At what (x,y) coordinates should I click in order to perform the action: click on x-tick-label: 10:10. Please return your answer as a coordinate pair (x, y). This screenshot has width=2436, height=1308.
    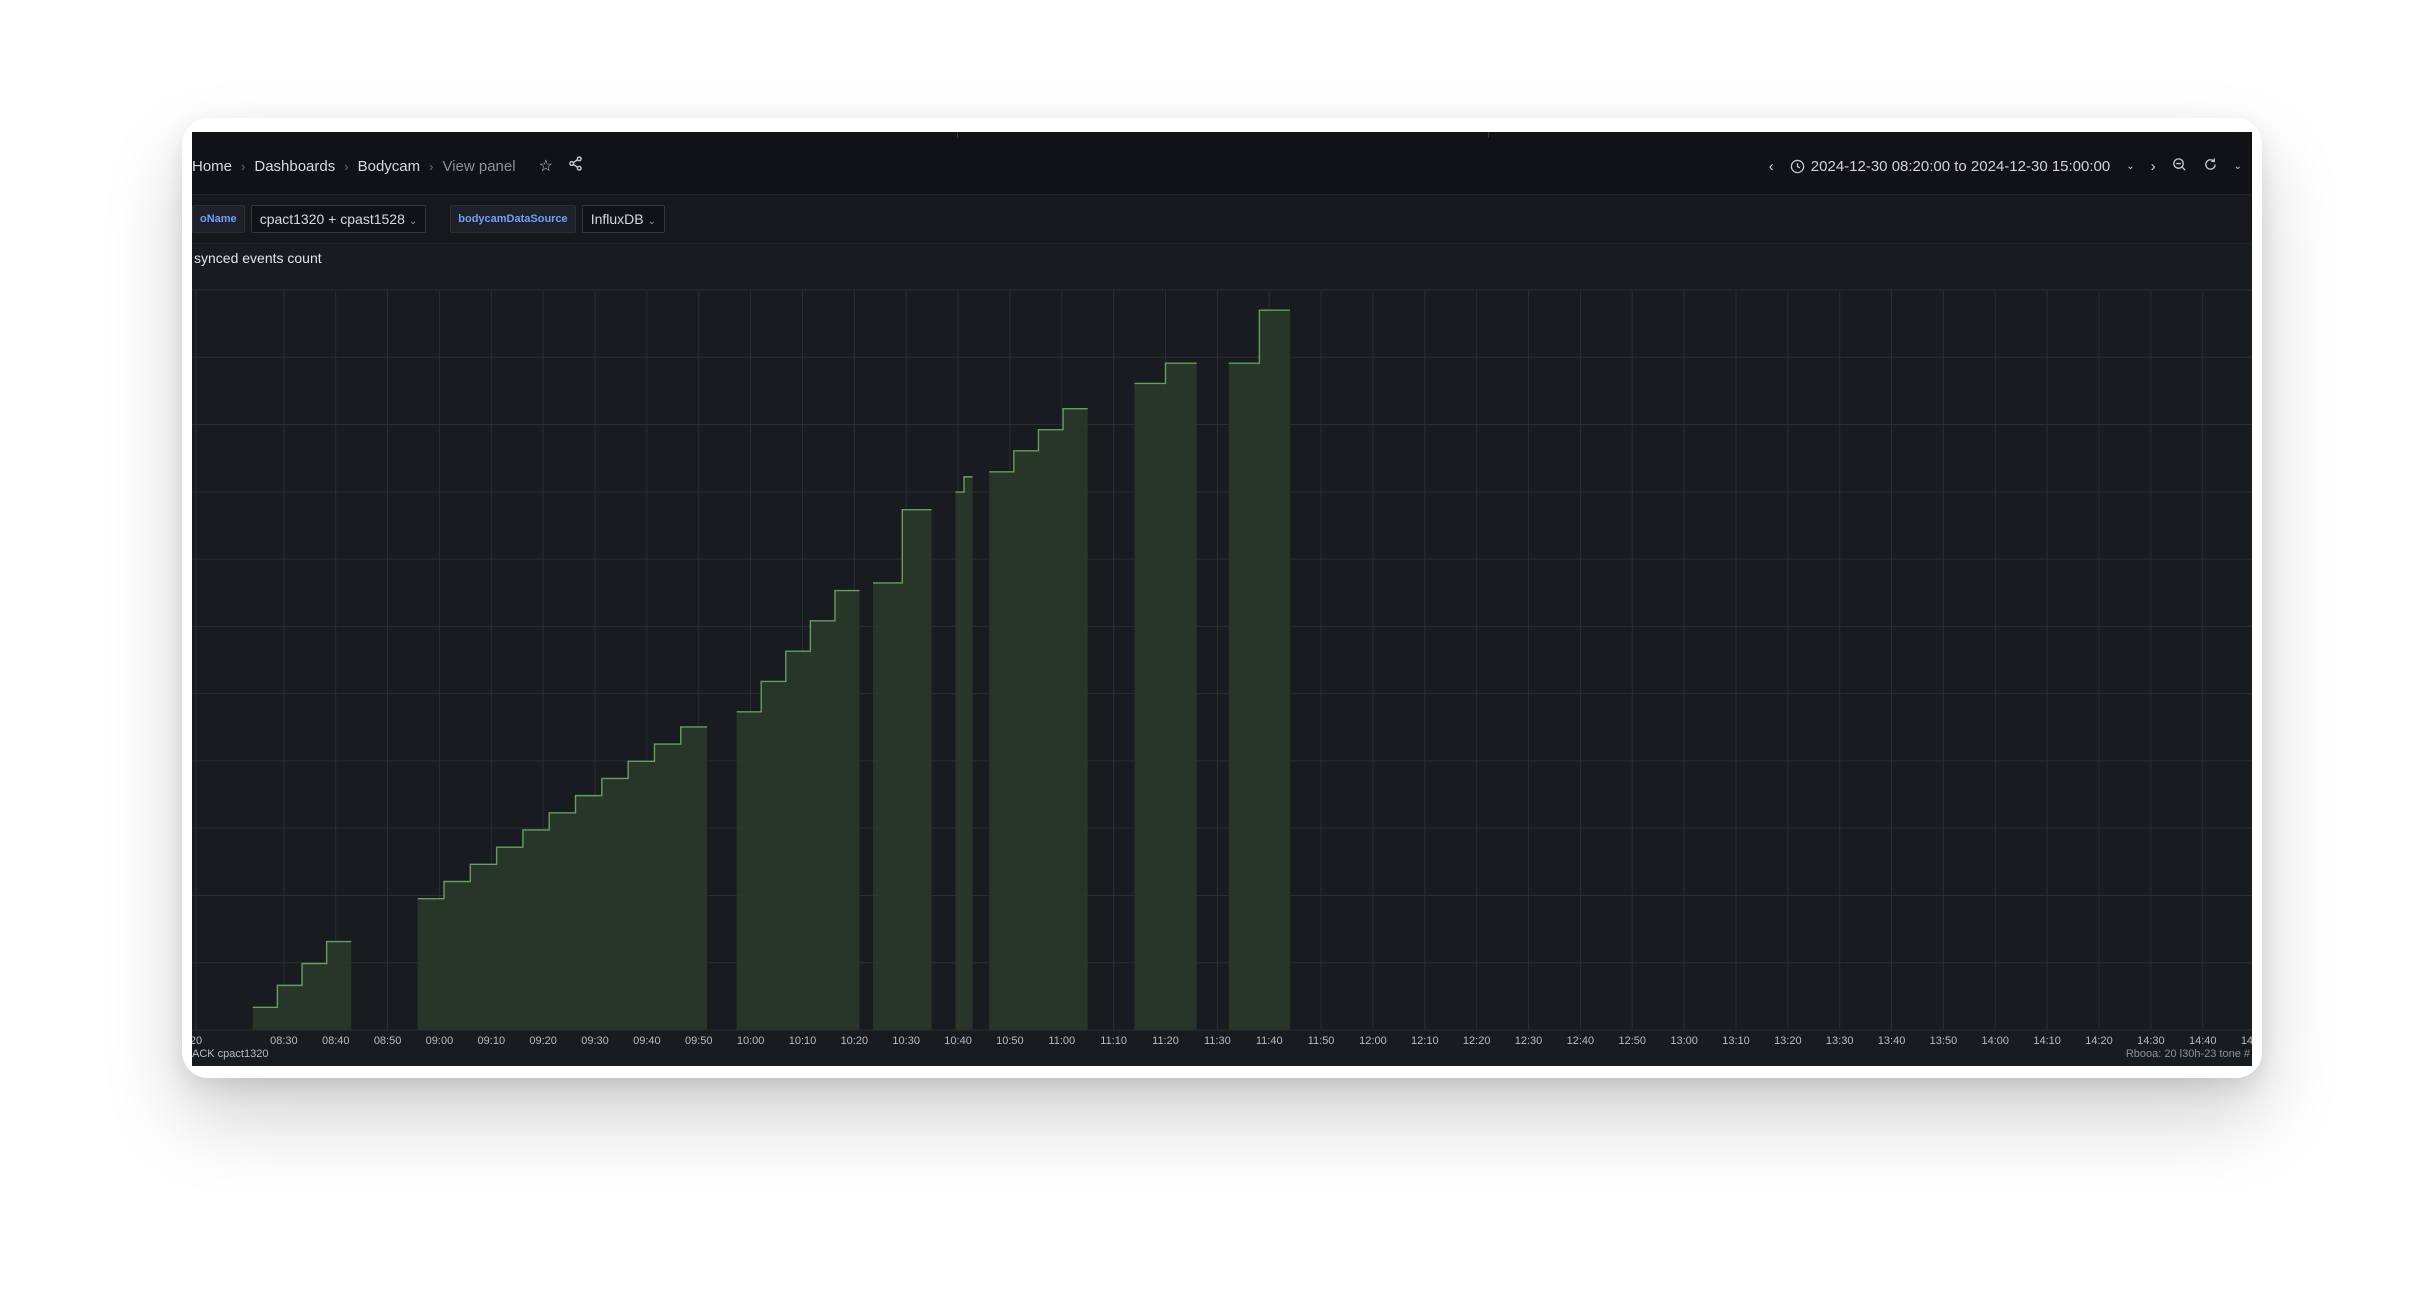
    Looking at the image, I should click on (803, 1041).